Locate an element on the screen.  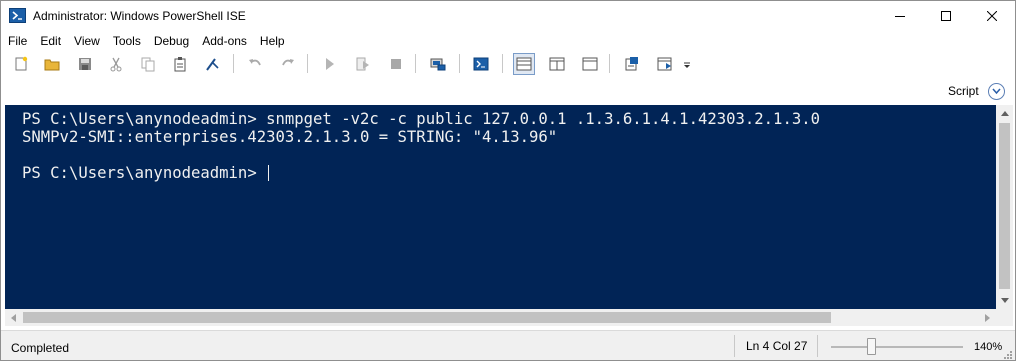
status-text: Completed is located at coordinates (40, 348).